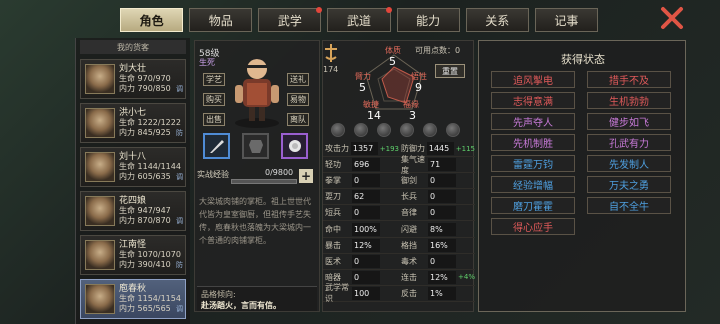 This screenshot has width=720, height=324. Describe the element at coordinates (359, 19) in the screenshot. I see `tab-3: 武道` at that location.